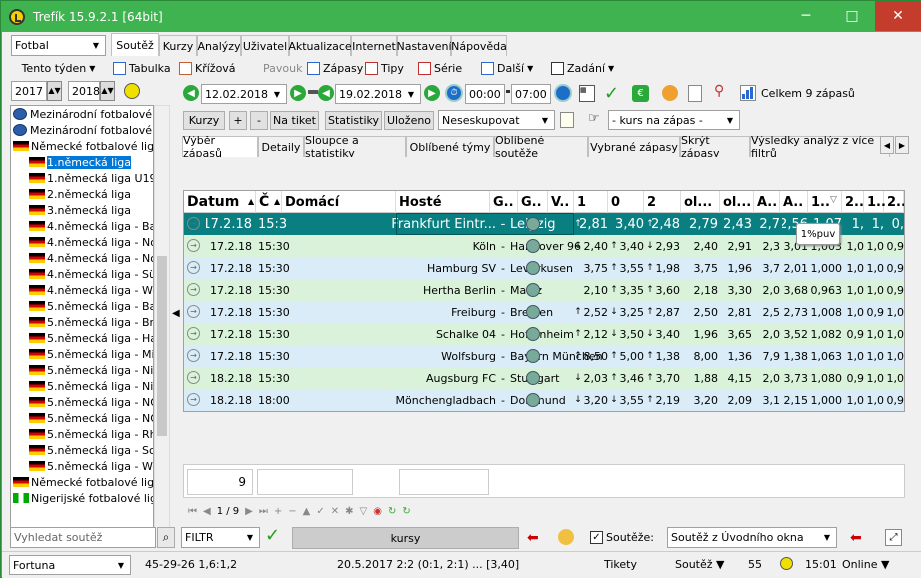 The image size is (921, 578). I want to click on search-icon: ⌕, so click(166, 537).